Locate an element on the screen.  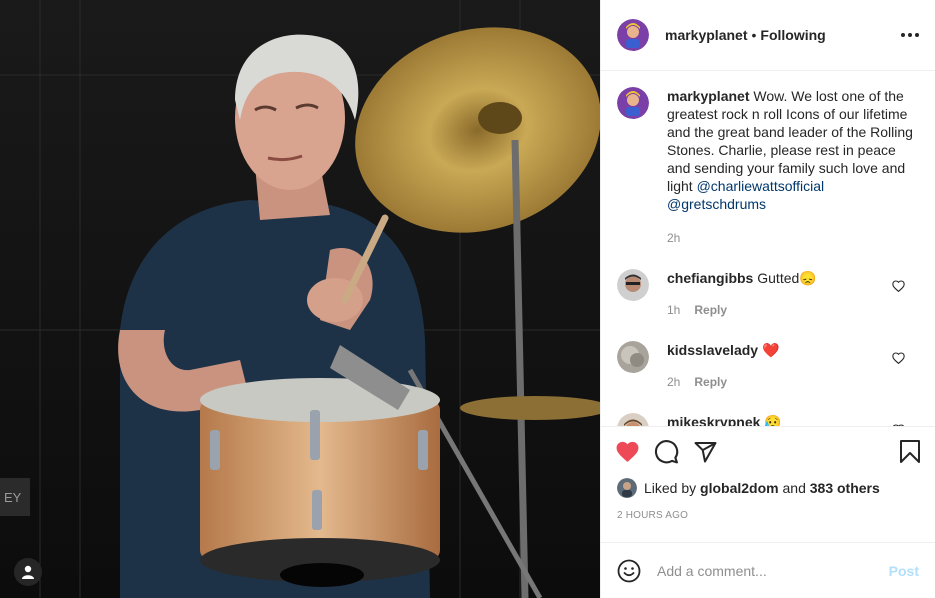
caption-time: 2h is located at coordinates (673, 238).